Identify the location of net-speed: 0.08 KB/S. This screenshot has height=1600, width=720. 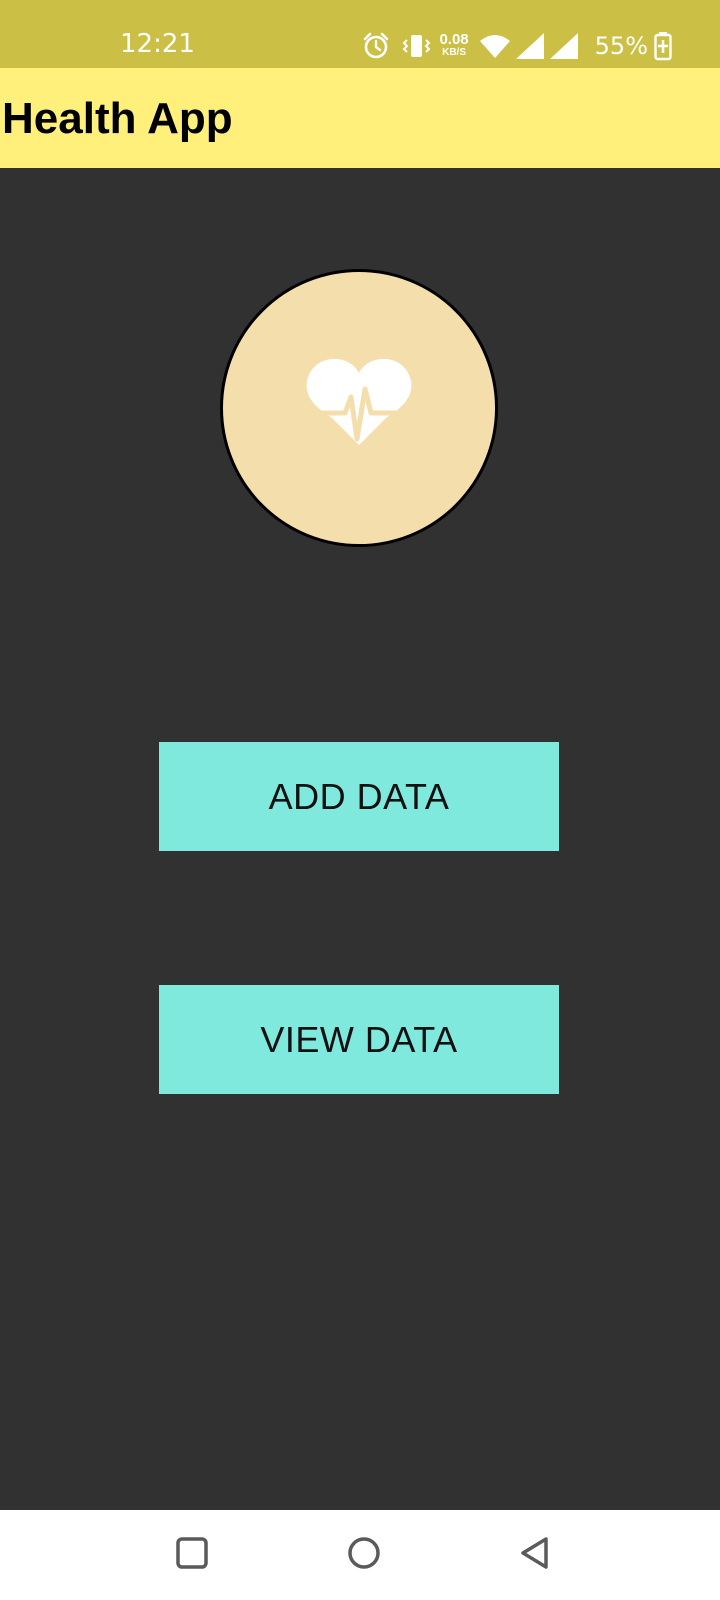
(454, 45).